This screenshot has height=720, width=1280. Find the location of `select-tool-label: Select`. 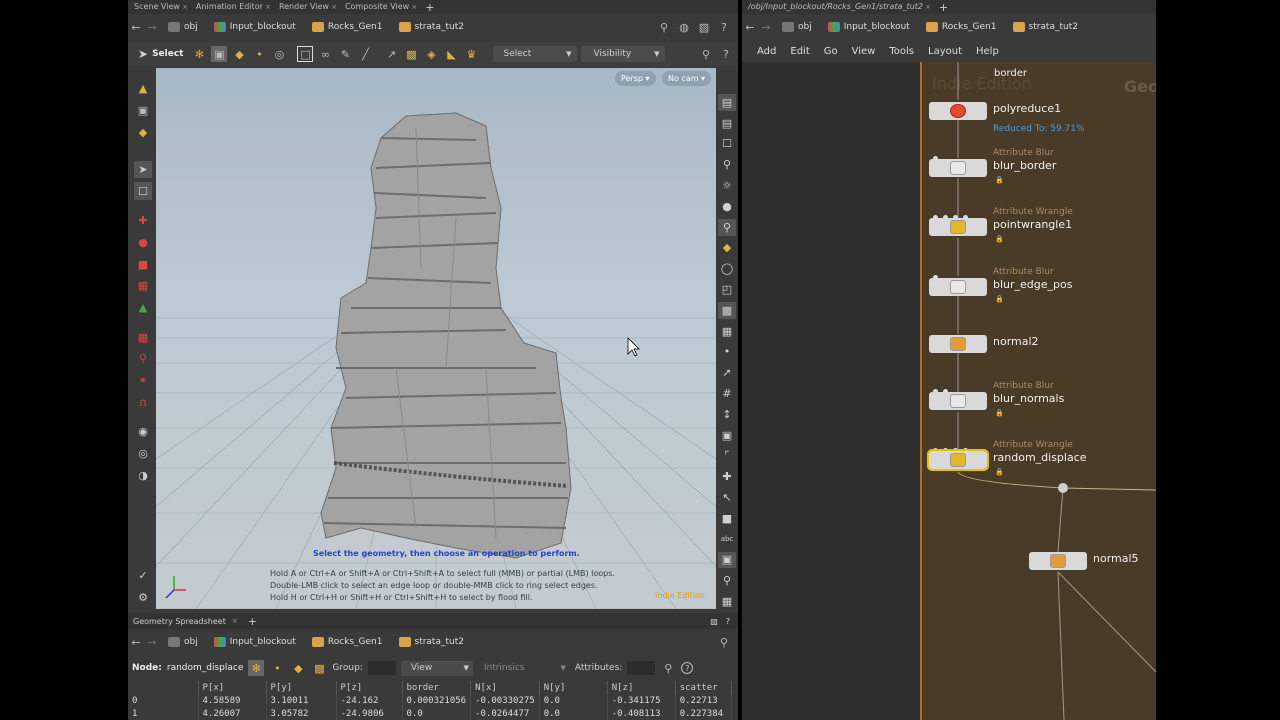

select-tool-label: Select is located at coordinates (167, 54).